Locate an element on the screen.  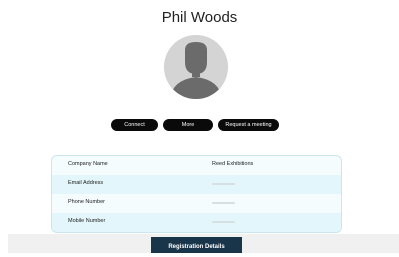
more-button: More is located at coordinates (188, 125).